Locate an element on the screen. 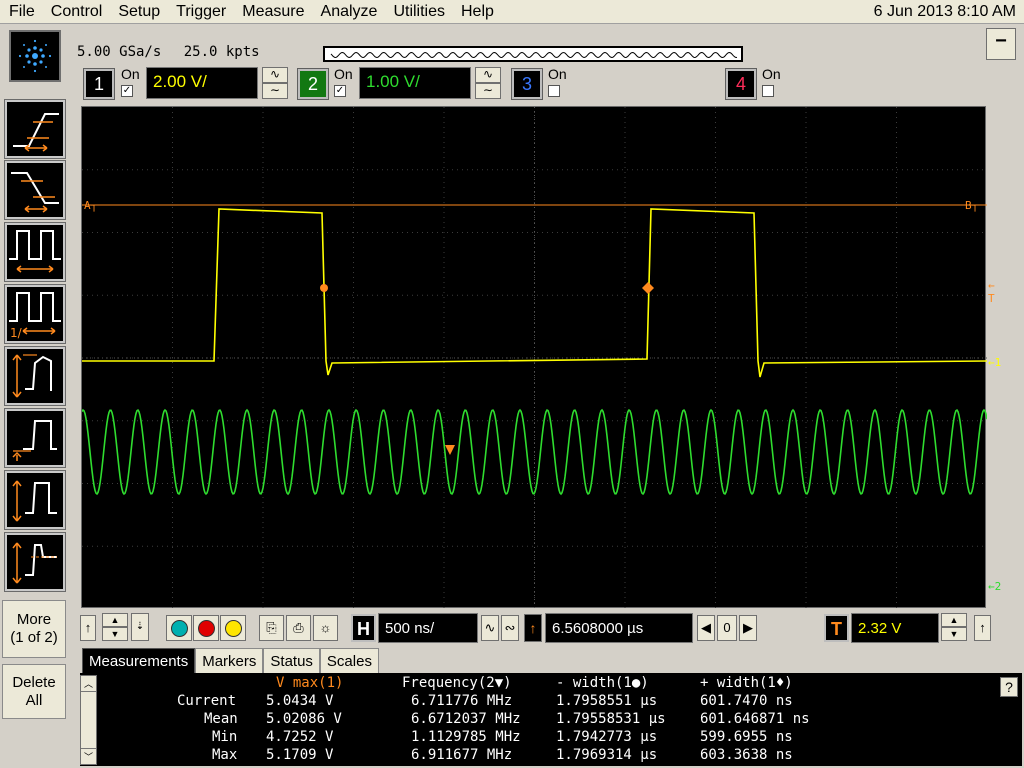  delay-left-button: ◀ is located at coordinates (706, 628).